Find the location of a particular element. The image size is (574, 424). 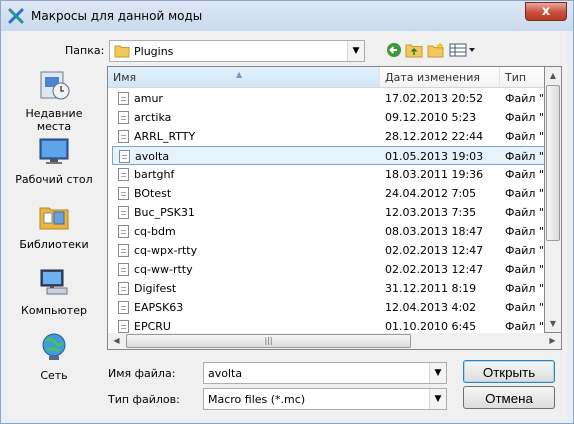

place-desktop: Рабочий стол is located at coordinates (54, 160).